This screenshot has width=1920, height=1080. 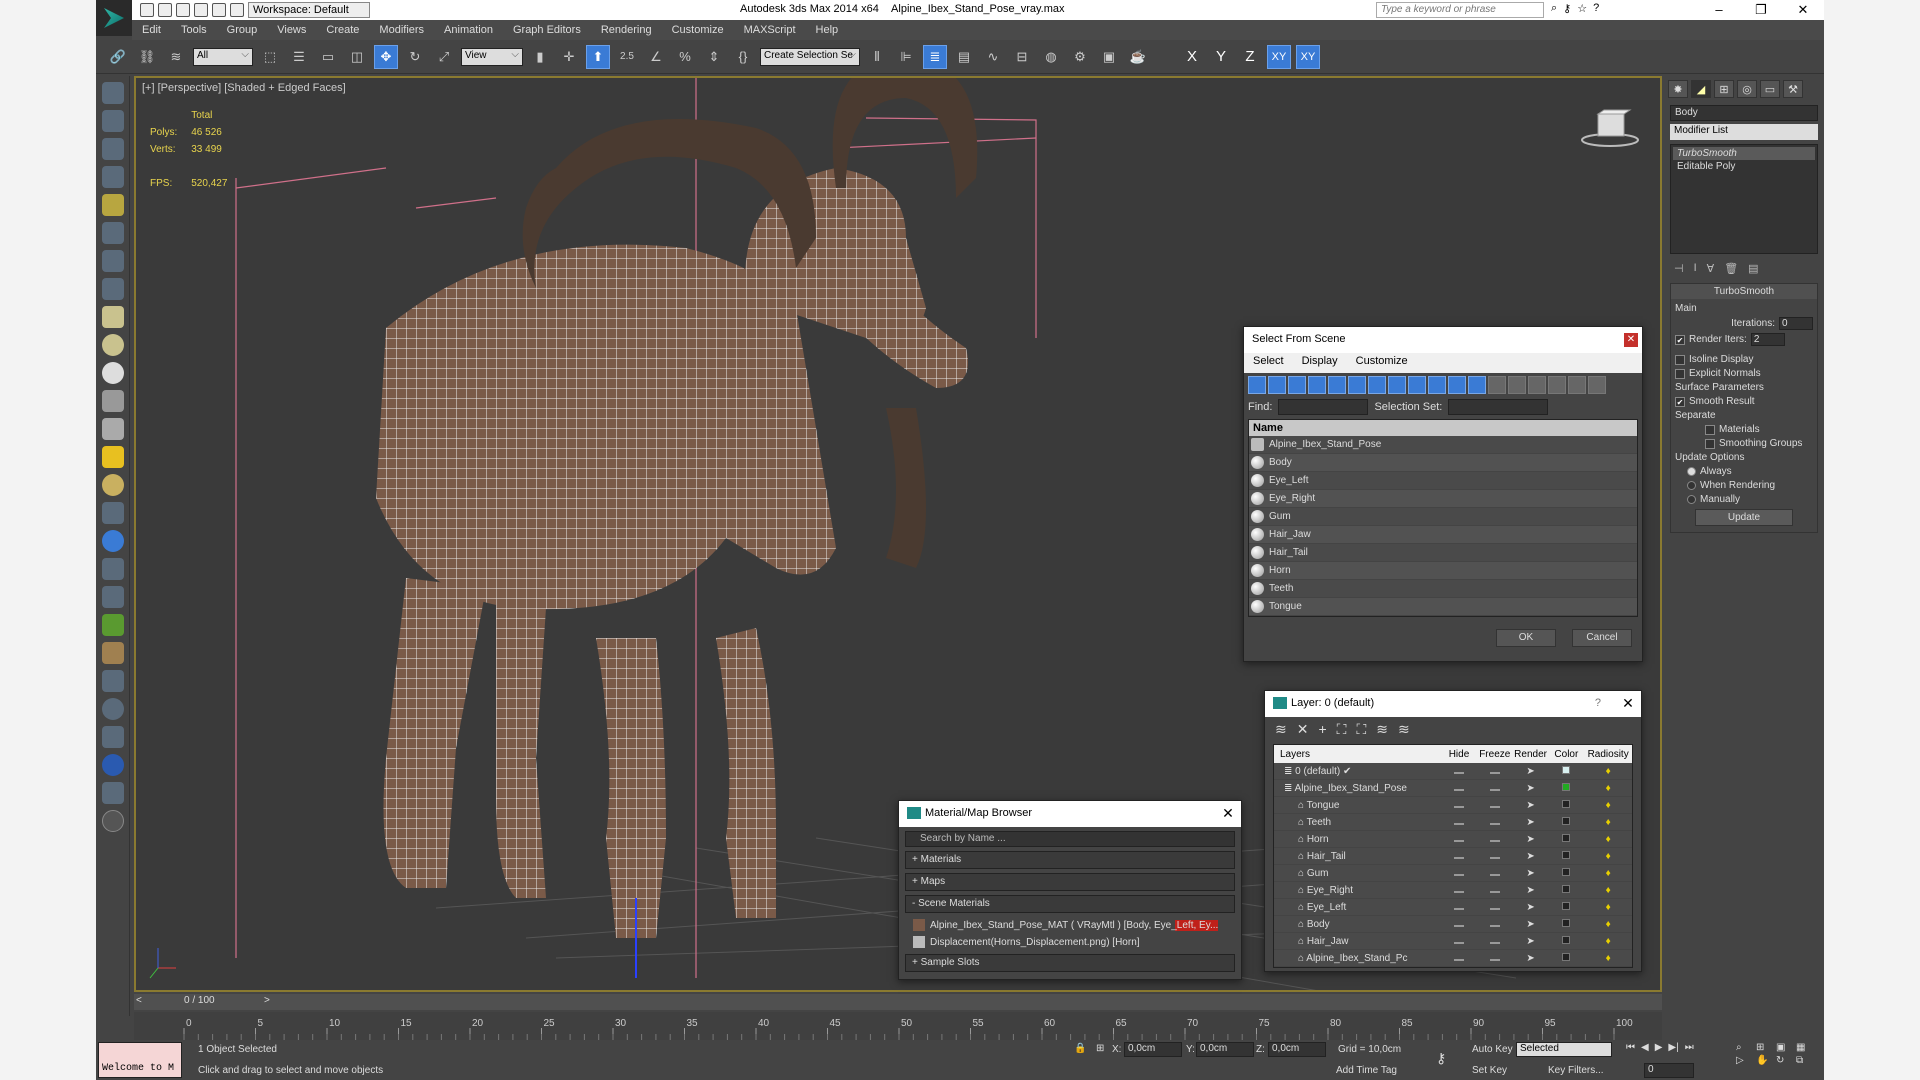 What do you see at coordinates (1138, 57) in the screenshot?
I see `render-production-icon: ☕` at bounding box center [1138, 57].